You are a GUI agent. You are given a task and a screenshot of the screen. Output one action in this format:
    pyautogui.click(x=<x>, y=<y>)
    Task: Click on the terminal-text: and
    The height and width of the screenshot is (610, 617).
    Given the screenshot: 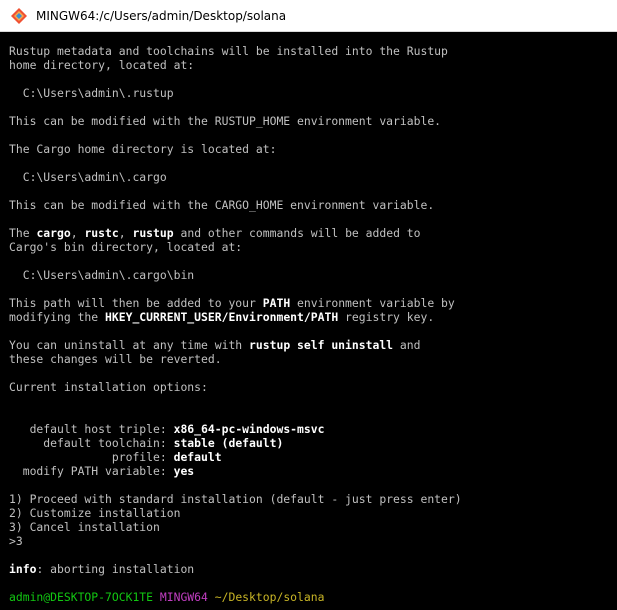 What is the action you would take?
    pyautogui.click(x=407, y=345)
    